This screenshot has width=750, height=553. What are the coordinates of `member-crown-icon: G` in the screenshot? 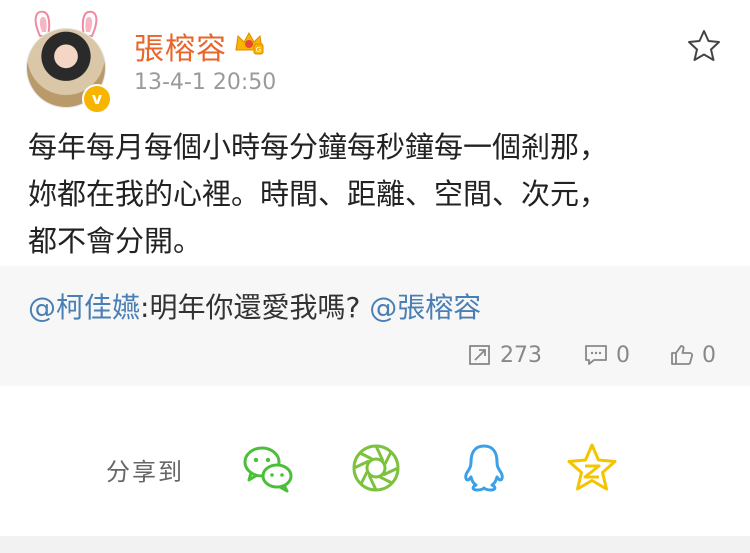 It's located at (249, 43).